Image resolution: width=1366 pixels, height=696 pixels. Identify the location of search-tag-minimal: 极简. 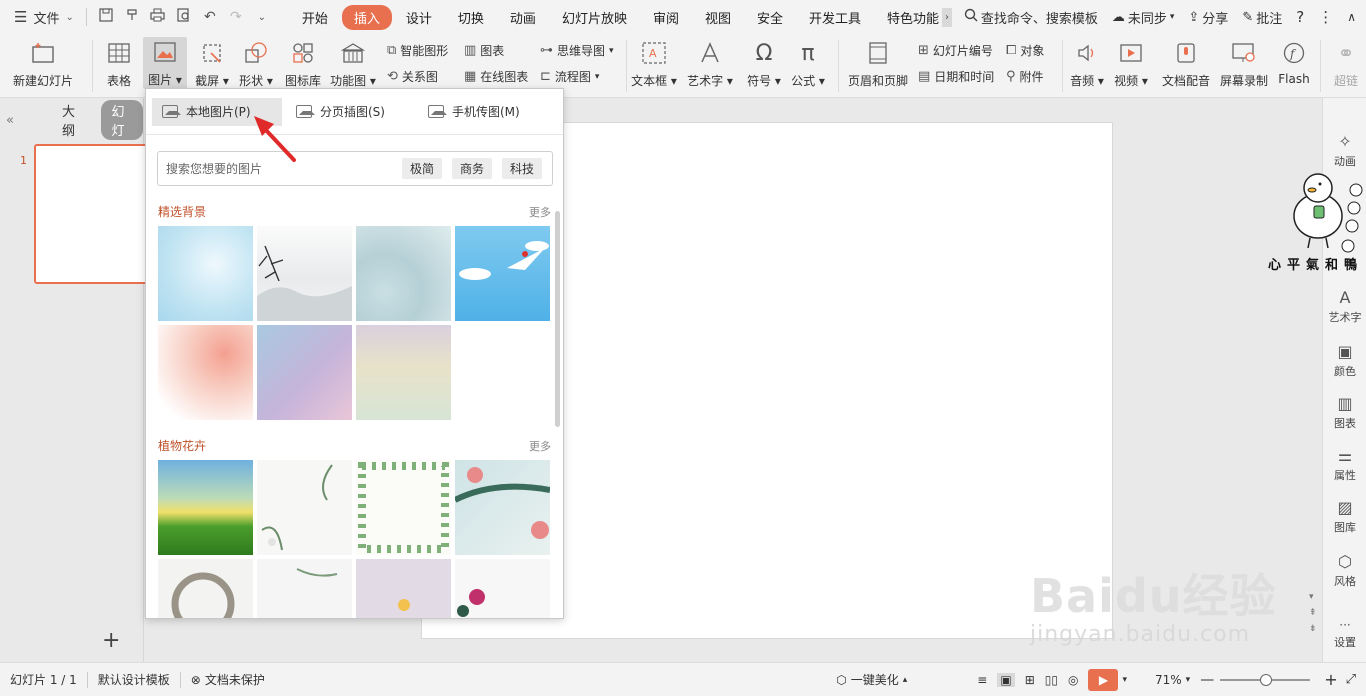
(421, 168).